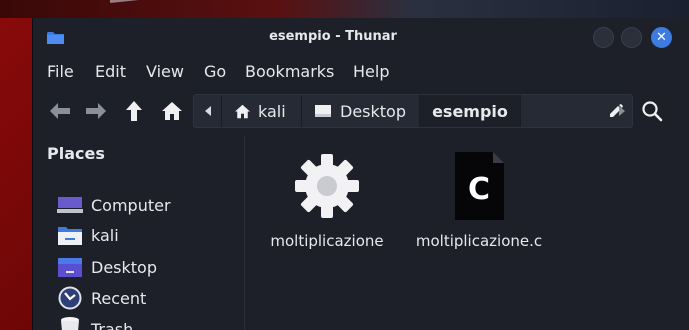 The image size is (689, 330). Describe the element at coordinates (70, 236) in the screenshot. I see `home-folder-icon` at that location.